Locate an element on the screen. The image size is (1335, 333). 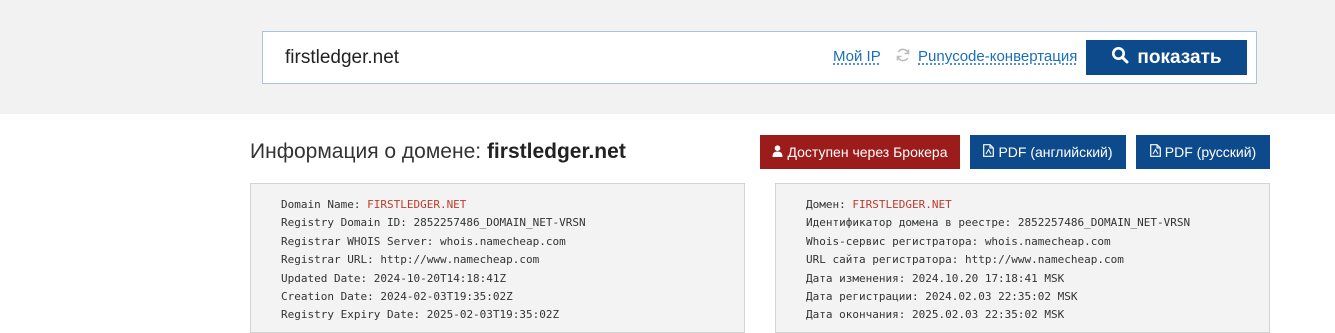
search-icon is located at coordinates (1120, 58).